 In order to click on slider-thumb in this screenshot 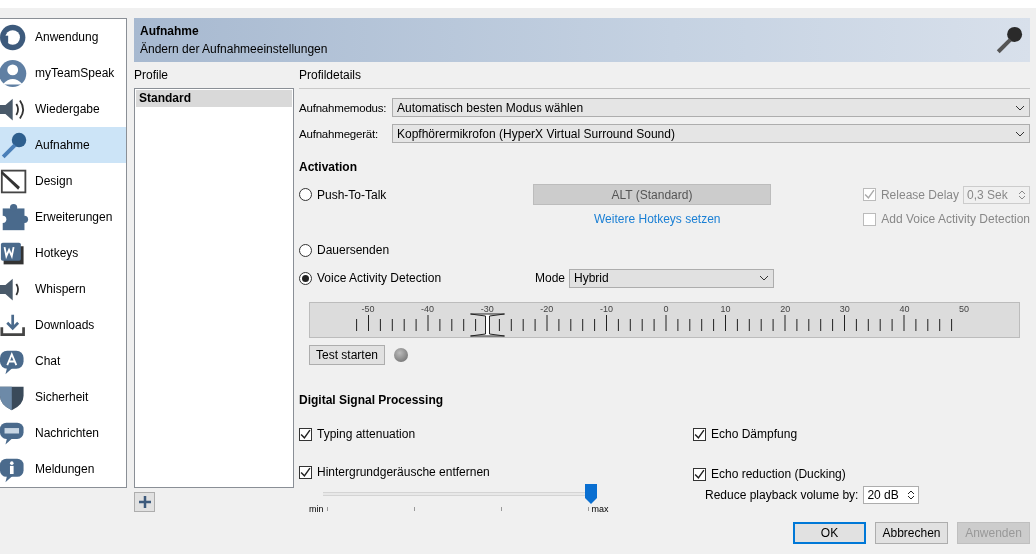, I will do `click(591, 494)`.